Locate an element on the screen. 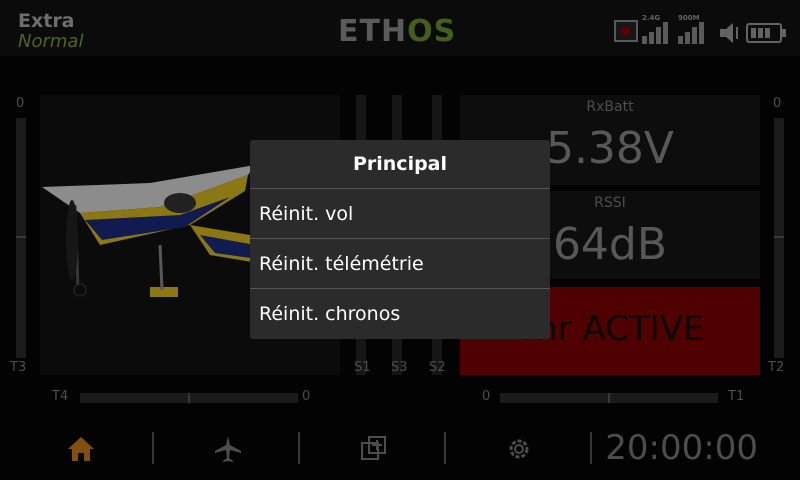 Image resolution: width=800 pixels, height=480 pixels. menu-item-reset-telemetry: Réinit. télémétrie is located at coordinates (400, 264).